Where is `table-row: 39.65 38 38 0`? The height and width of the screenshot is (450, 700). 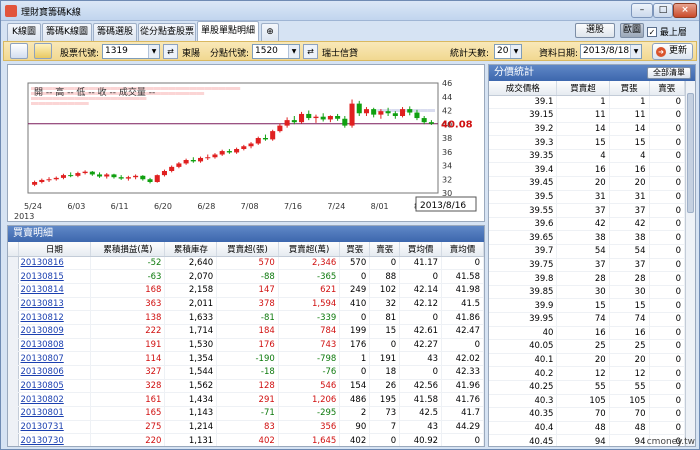
table-row: 39.65 38 38 0 is located at coordinates (587, 238).